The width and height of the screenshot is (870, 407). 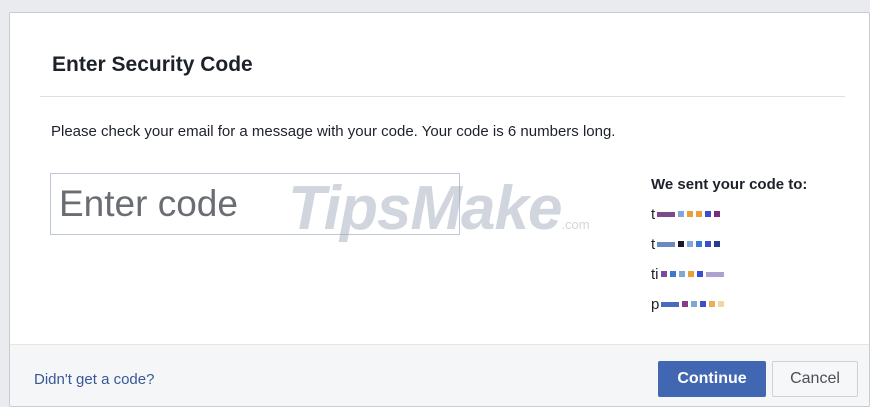 I want to click on dialog-title: Enter Security Code, so click(x=152, y=64).